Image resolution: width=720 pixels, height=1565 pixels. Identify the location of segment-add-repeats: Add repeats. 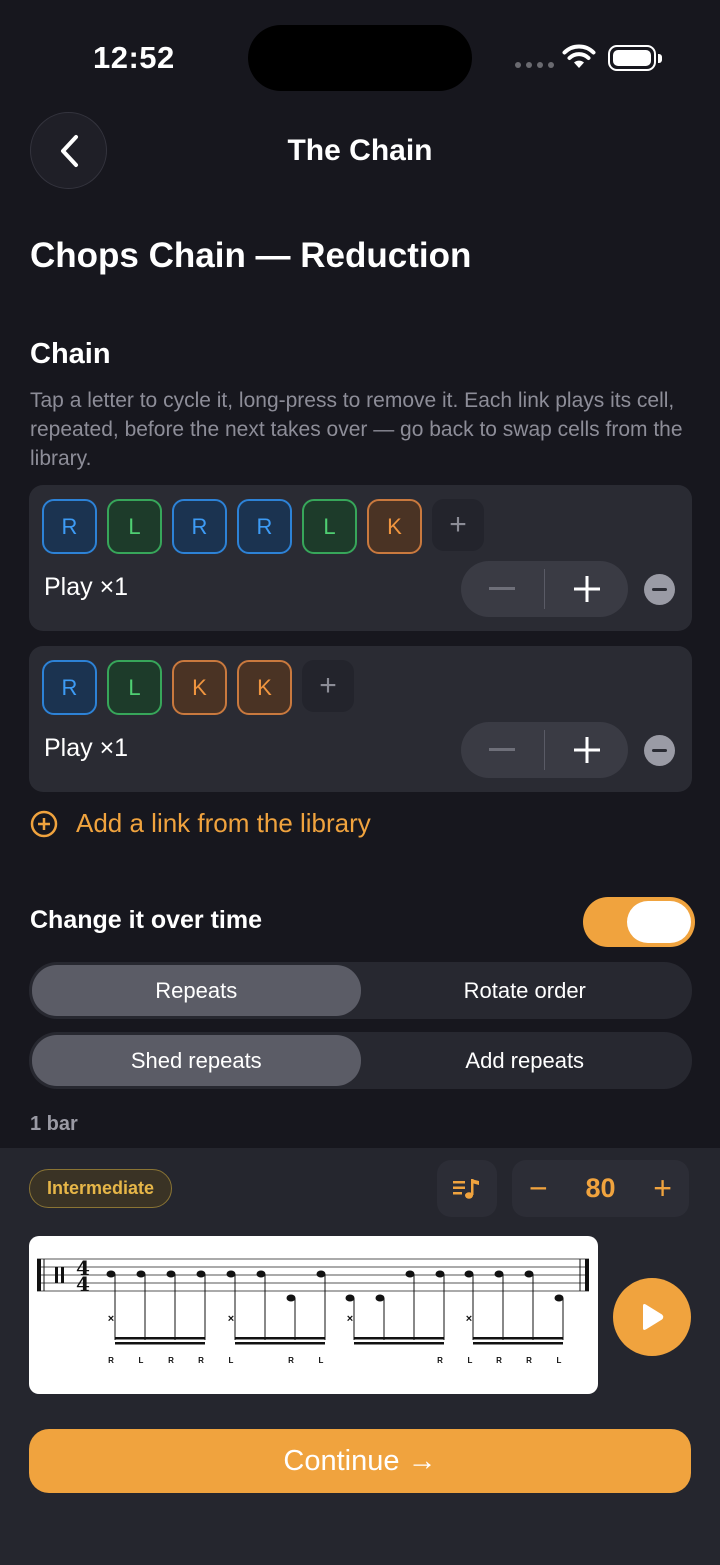
(525, 1060).